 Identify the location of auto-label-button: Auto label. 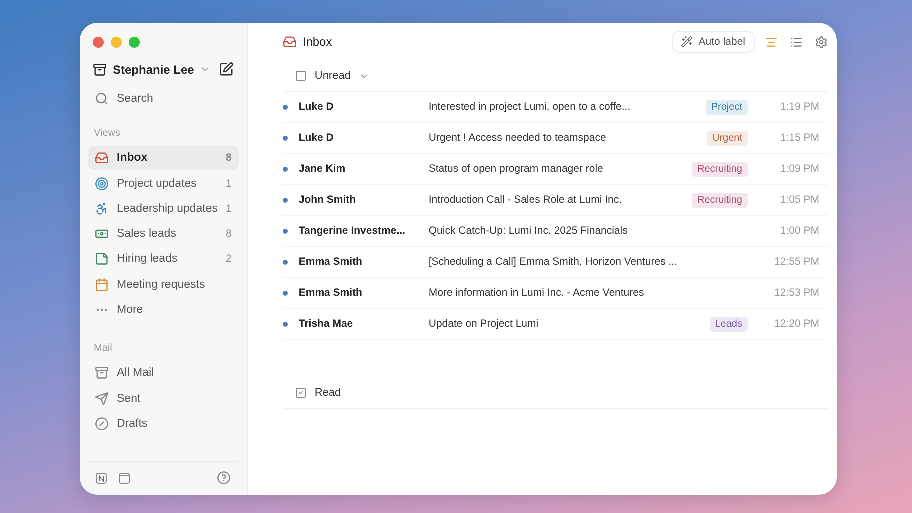
(713, 42).